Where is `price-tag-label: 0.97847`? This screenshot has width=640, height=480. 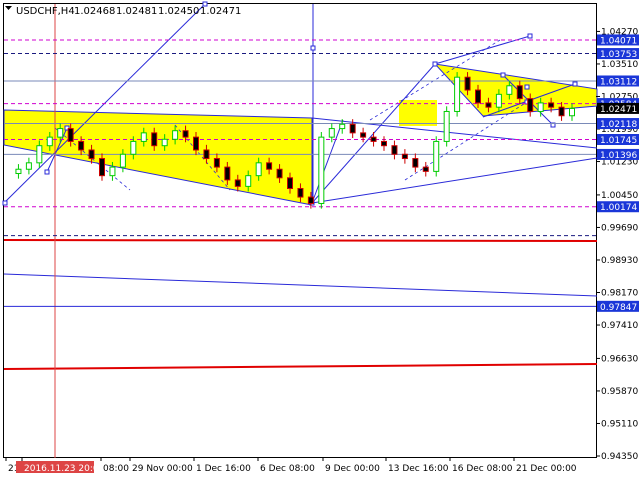 price-tag-label: 0.97847 is located at coordinates (618, 308).